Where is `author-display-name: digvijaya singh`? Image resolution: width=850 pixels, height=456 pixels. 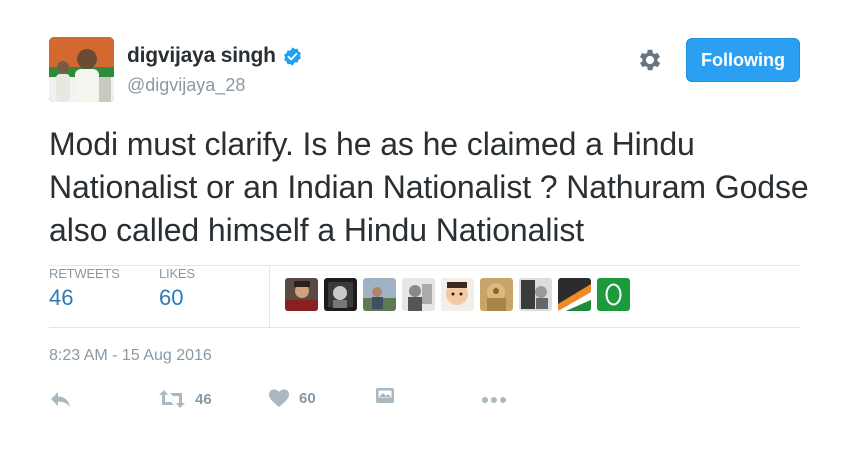 author-display-name: digvijaya singh is located at coordinates (201, 56).